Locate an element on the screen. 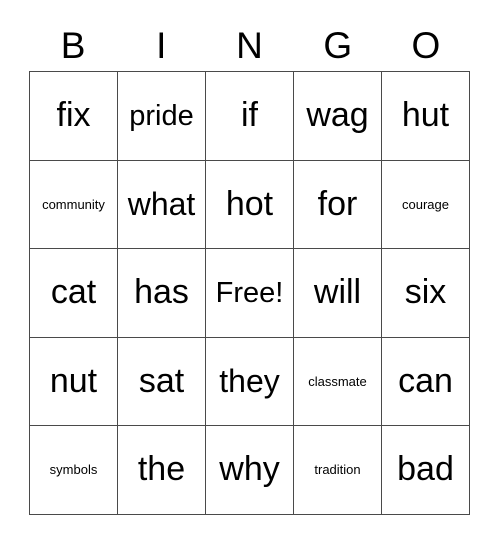 The height and width of the screenshot is (544, 500). bingo-header-letter-0: B is located at coordinates (73, 45).